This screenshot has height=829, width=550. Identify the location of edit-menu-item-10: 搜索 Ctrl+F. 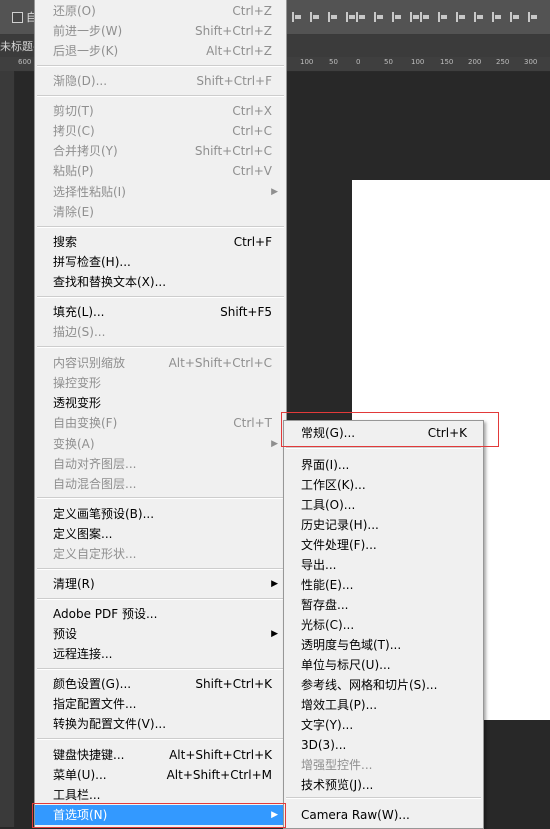
(160, 242).